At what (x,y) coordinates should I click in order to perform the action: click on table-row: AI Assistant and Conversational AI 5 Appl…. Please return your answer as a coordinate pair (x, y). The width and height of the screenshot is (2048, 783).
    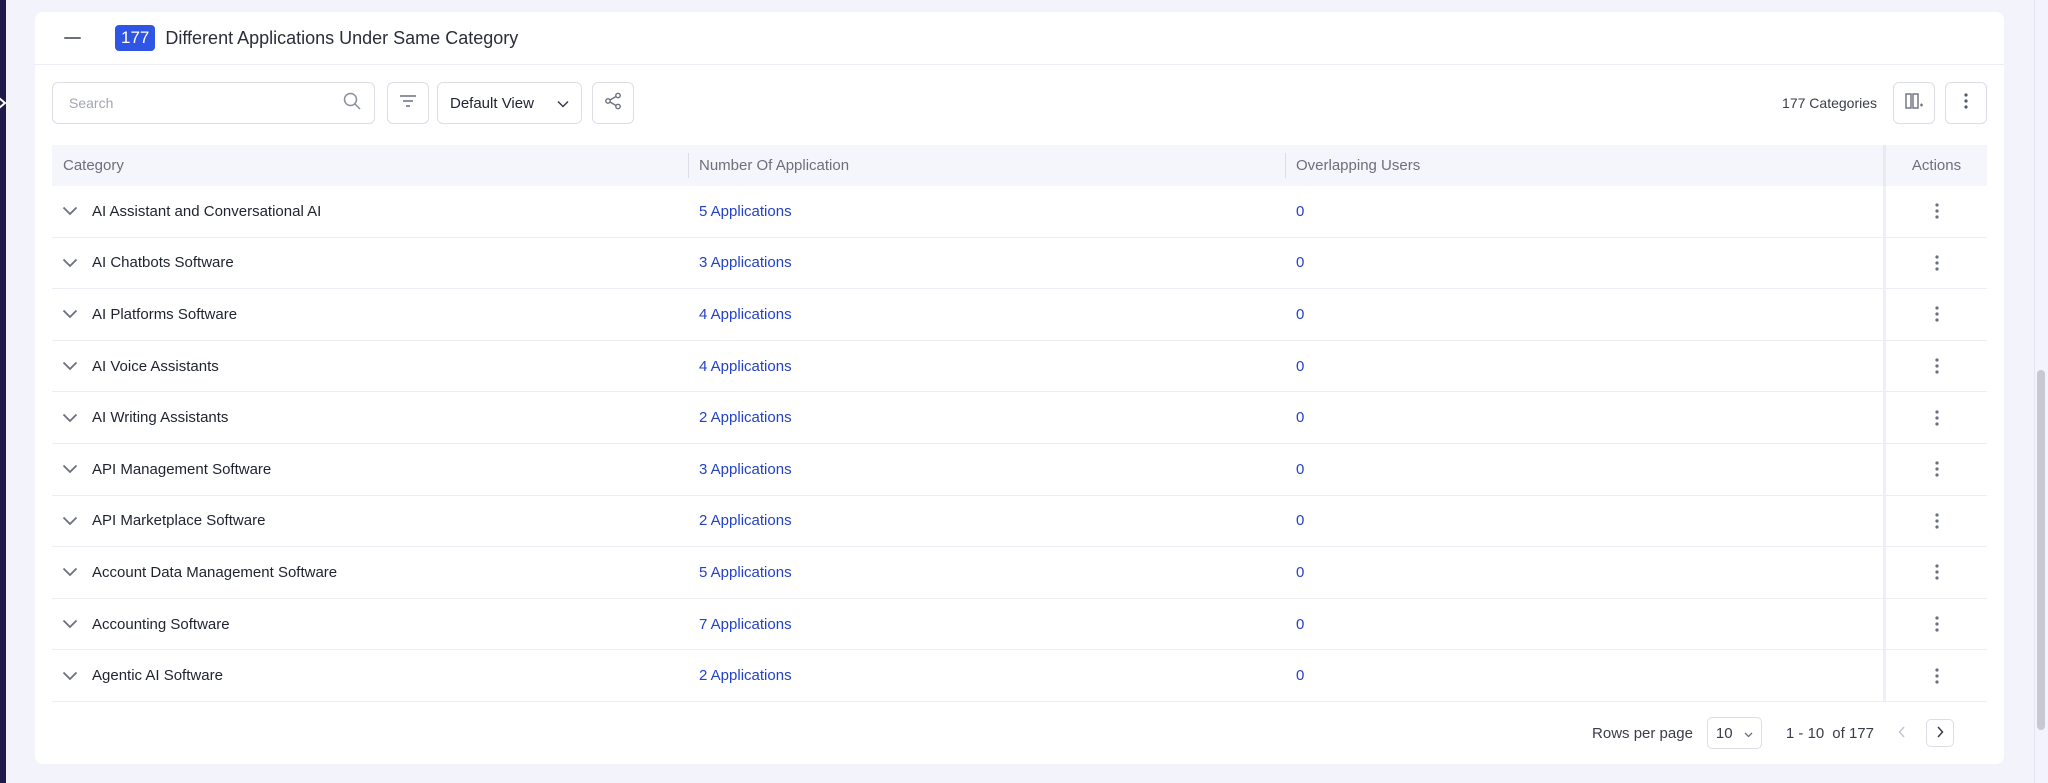
    Looking at the image, I should click on (1019, 212).